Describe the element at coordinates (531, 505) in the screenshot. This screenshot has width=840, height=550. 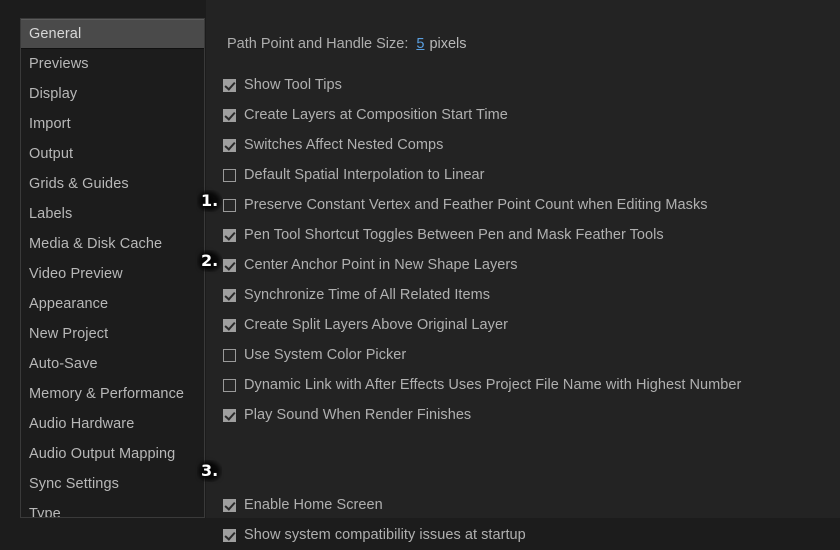
I see `checkbox-row-enable-home-screen: Enable Home Screen` at that location.